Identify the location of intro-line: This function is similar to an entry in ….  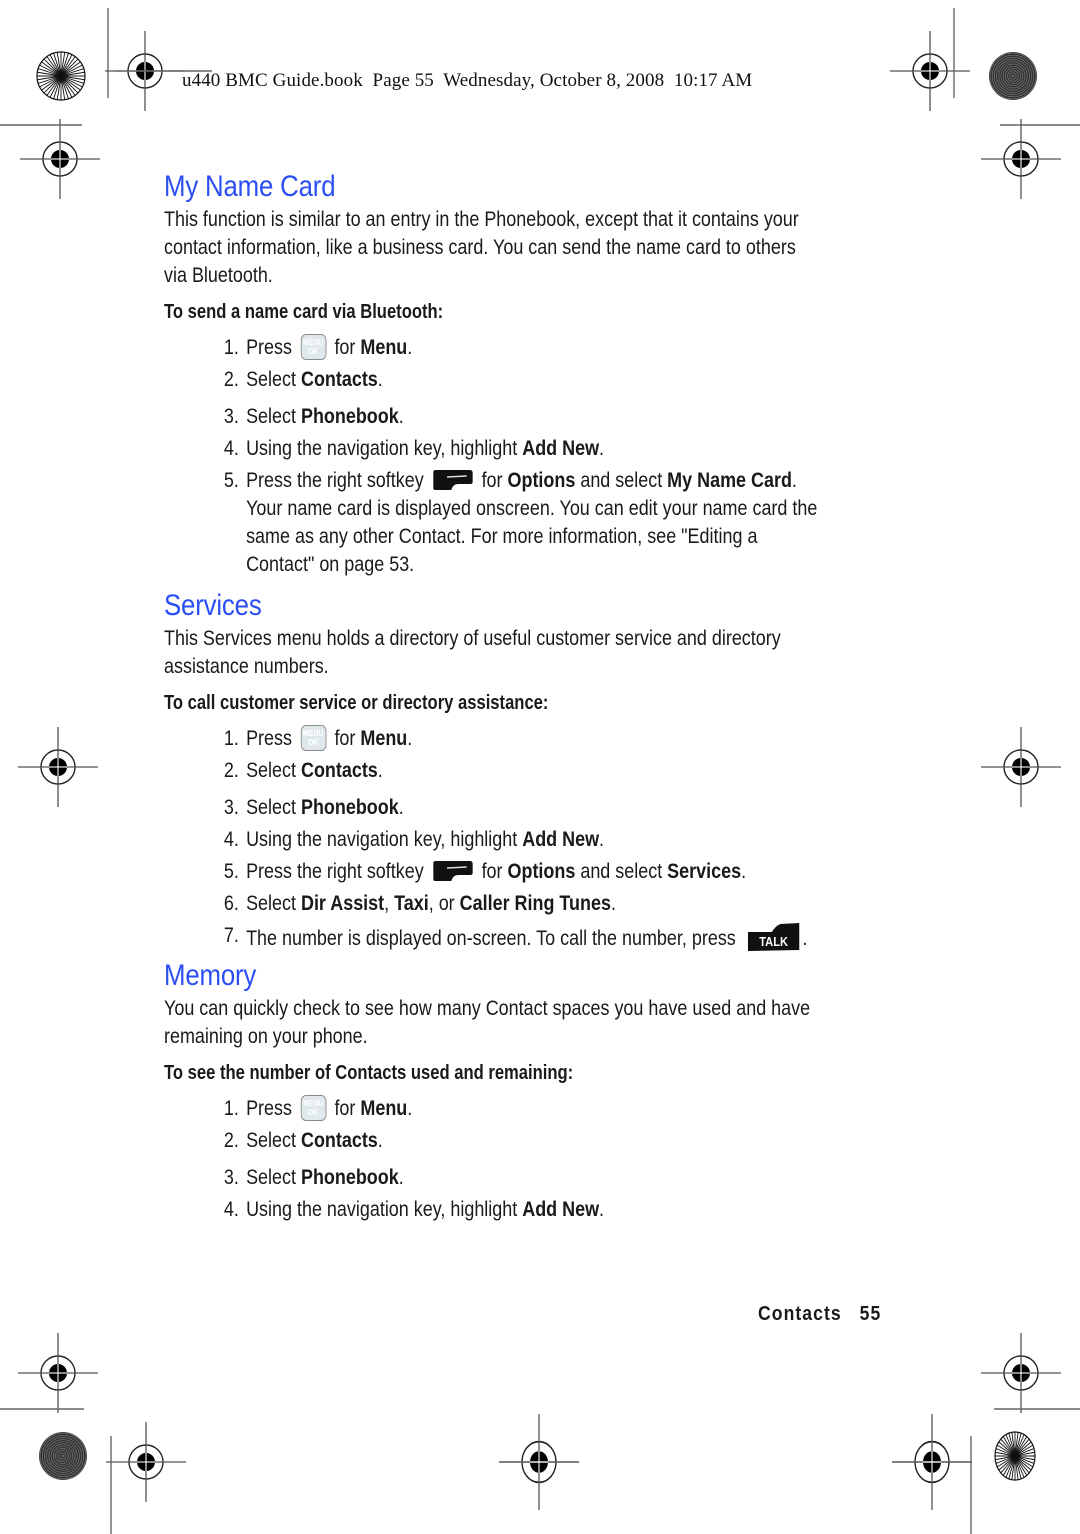
(481, 219).